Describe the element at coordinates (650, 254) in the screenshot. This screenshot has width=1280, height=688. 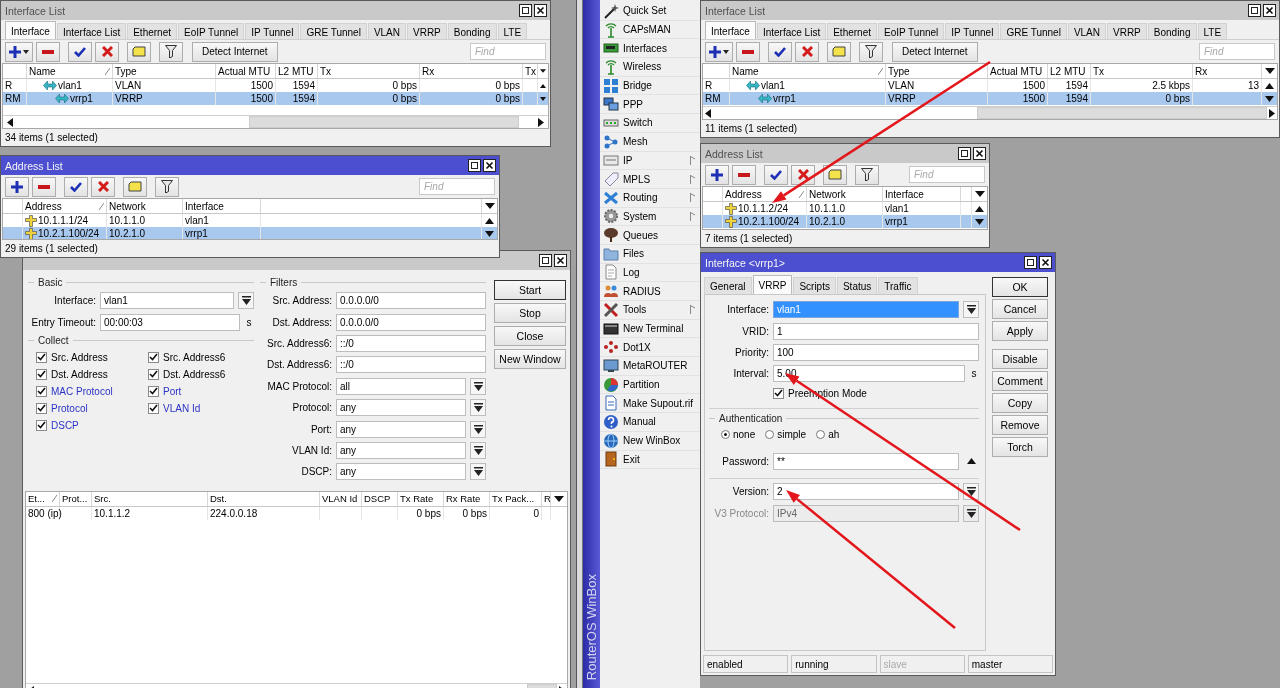
I see `menu-item: Files` at that location.